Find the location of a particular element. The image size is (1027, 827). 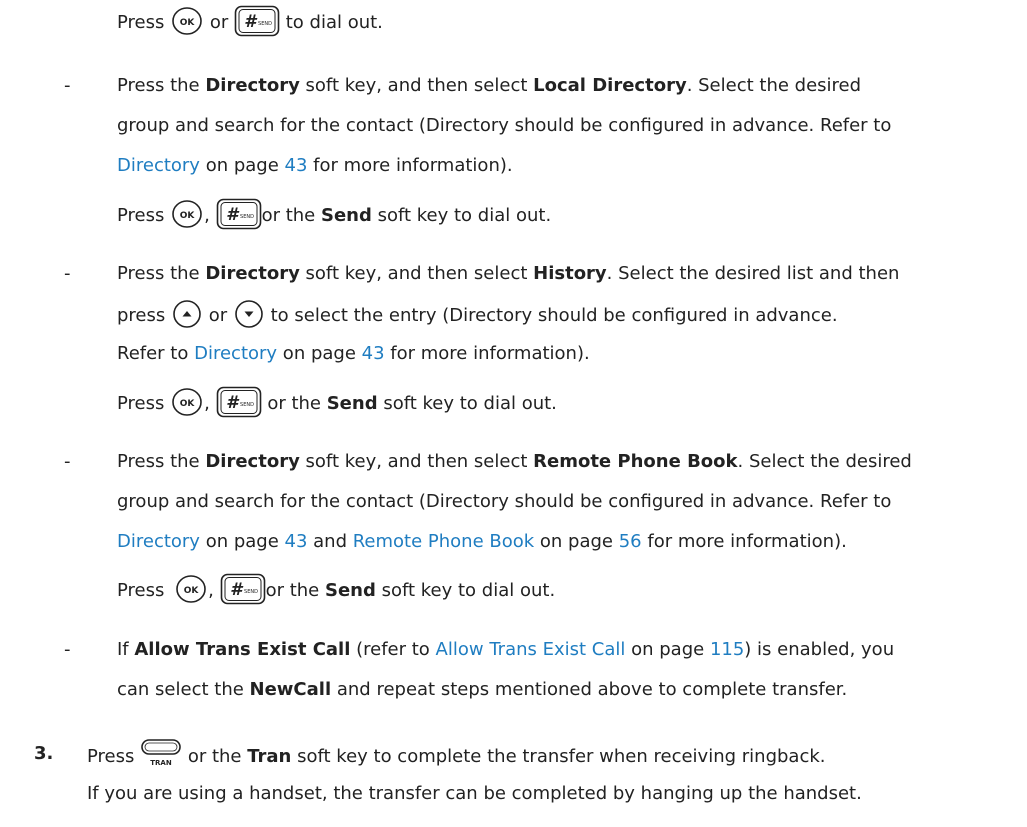

remote-phone-book-link: Remote Phone Book is located at coordinates (443, 541).